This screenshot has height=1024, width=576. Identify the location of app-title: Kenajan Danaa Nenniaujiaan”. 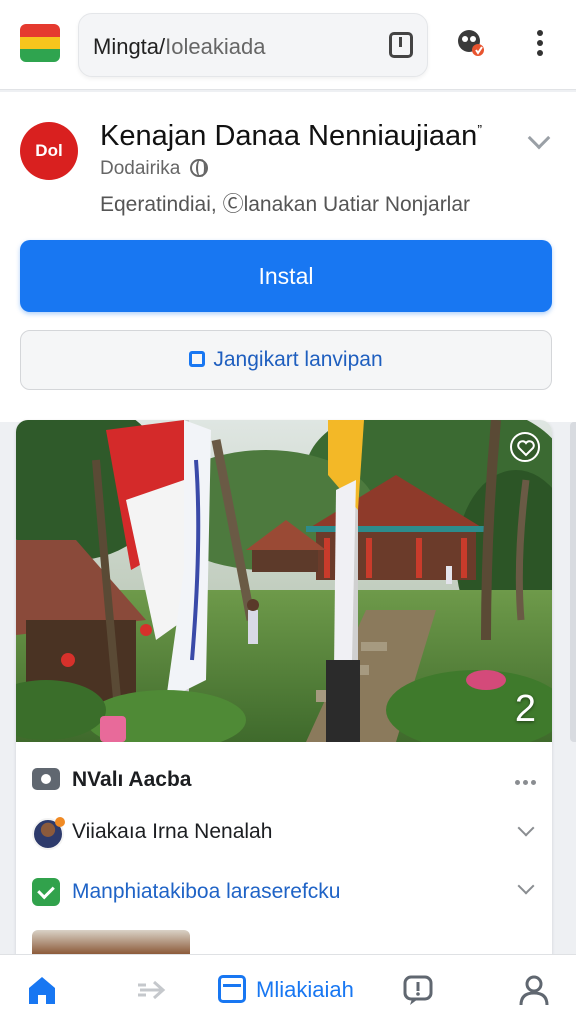
(291, 136).